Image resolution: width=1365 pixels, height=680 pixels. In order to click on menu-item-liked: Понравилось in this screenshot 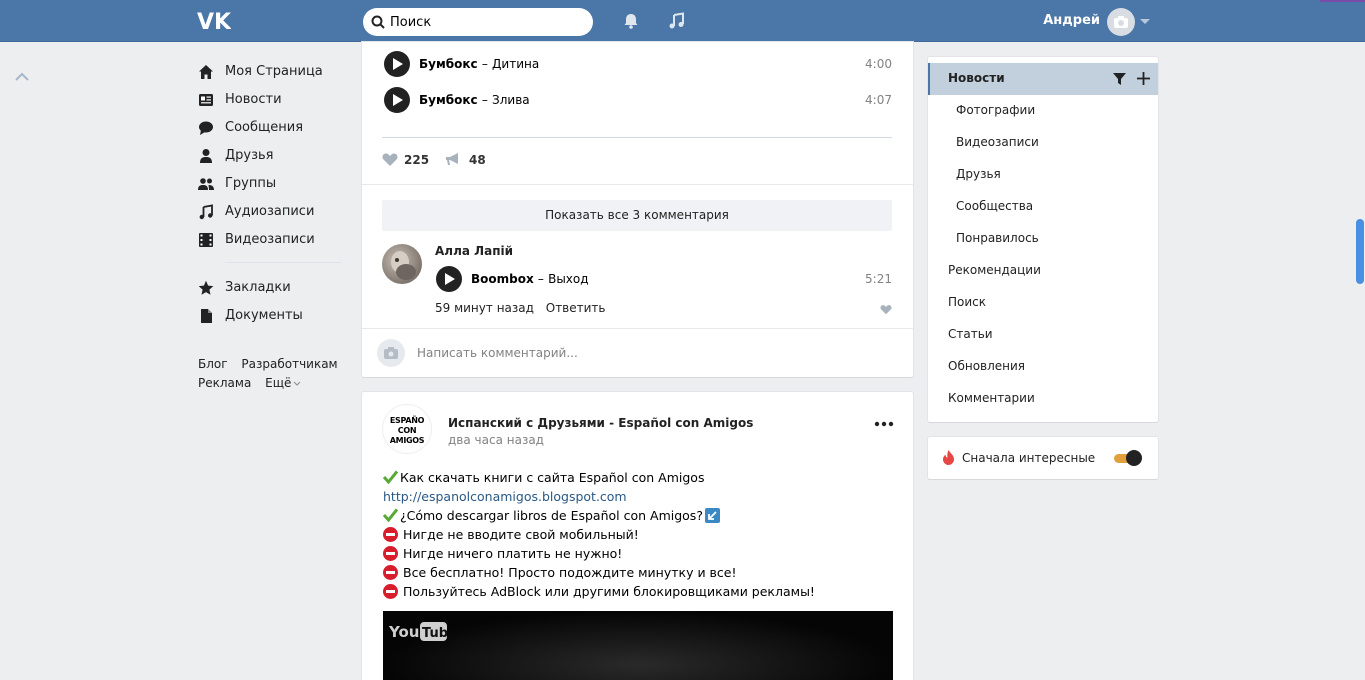, I will do `click(1043, 239)`.